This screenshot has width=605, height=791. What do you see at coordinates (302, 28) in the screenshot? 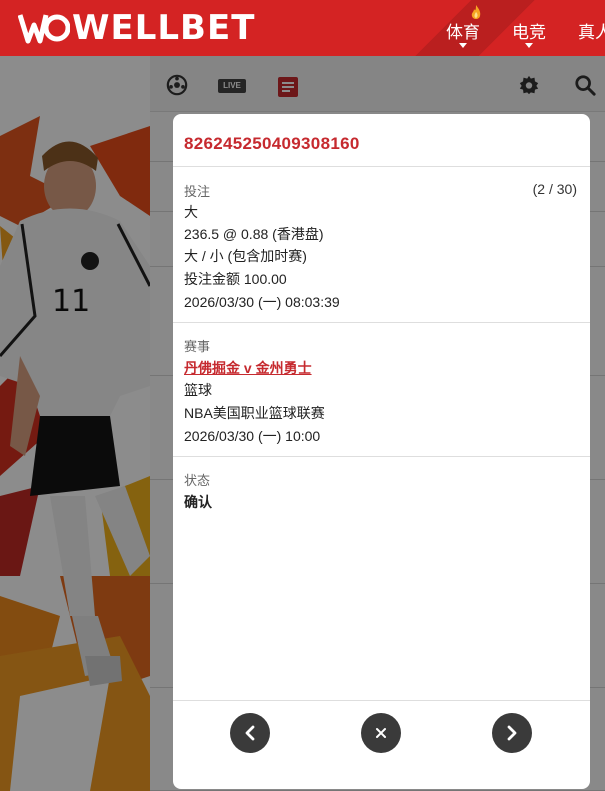
I see `top-header: WELLBET 体育 电竞 真人` at bounding box center [302, 28].